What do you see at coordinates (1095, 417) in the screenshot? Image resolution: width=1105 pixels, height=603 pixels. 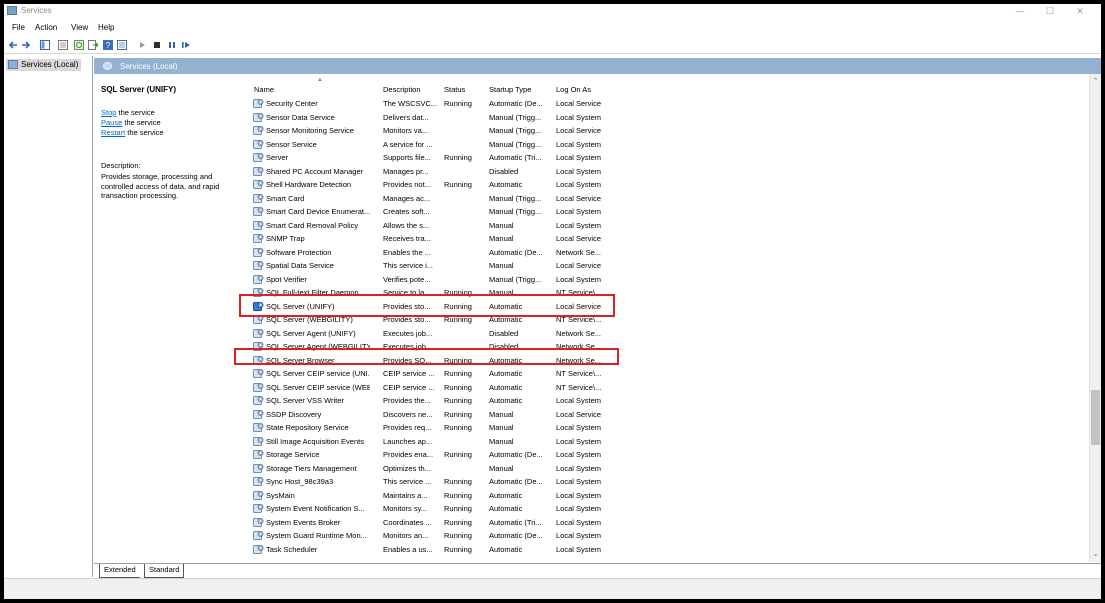 I see `scrollbar-thumb` at bounding box center [1095, 417].